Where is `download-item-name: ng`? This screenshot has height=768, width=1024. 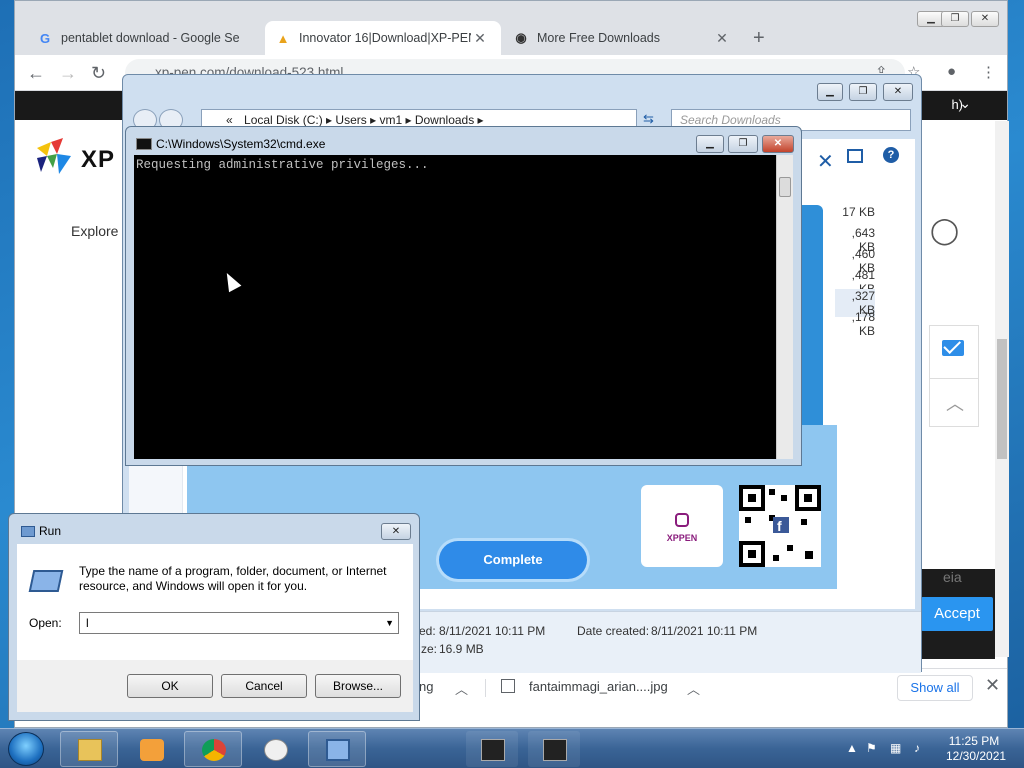
download-item-name: ng is located at coordinates (426, 686).